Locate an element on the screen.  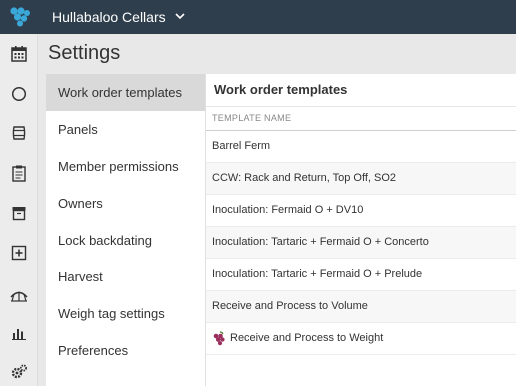
archive-icon is located at coordinates (19, 213).